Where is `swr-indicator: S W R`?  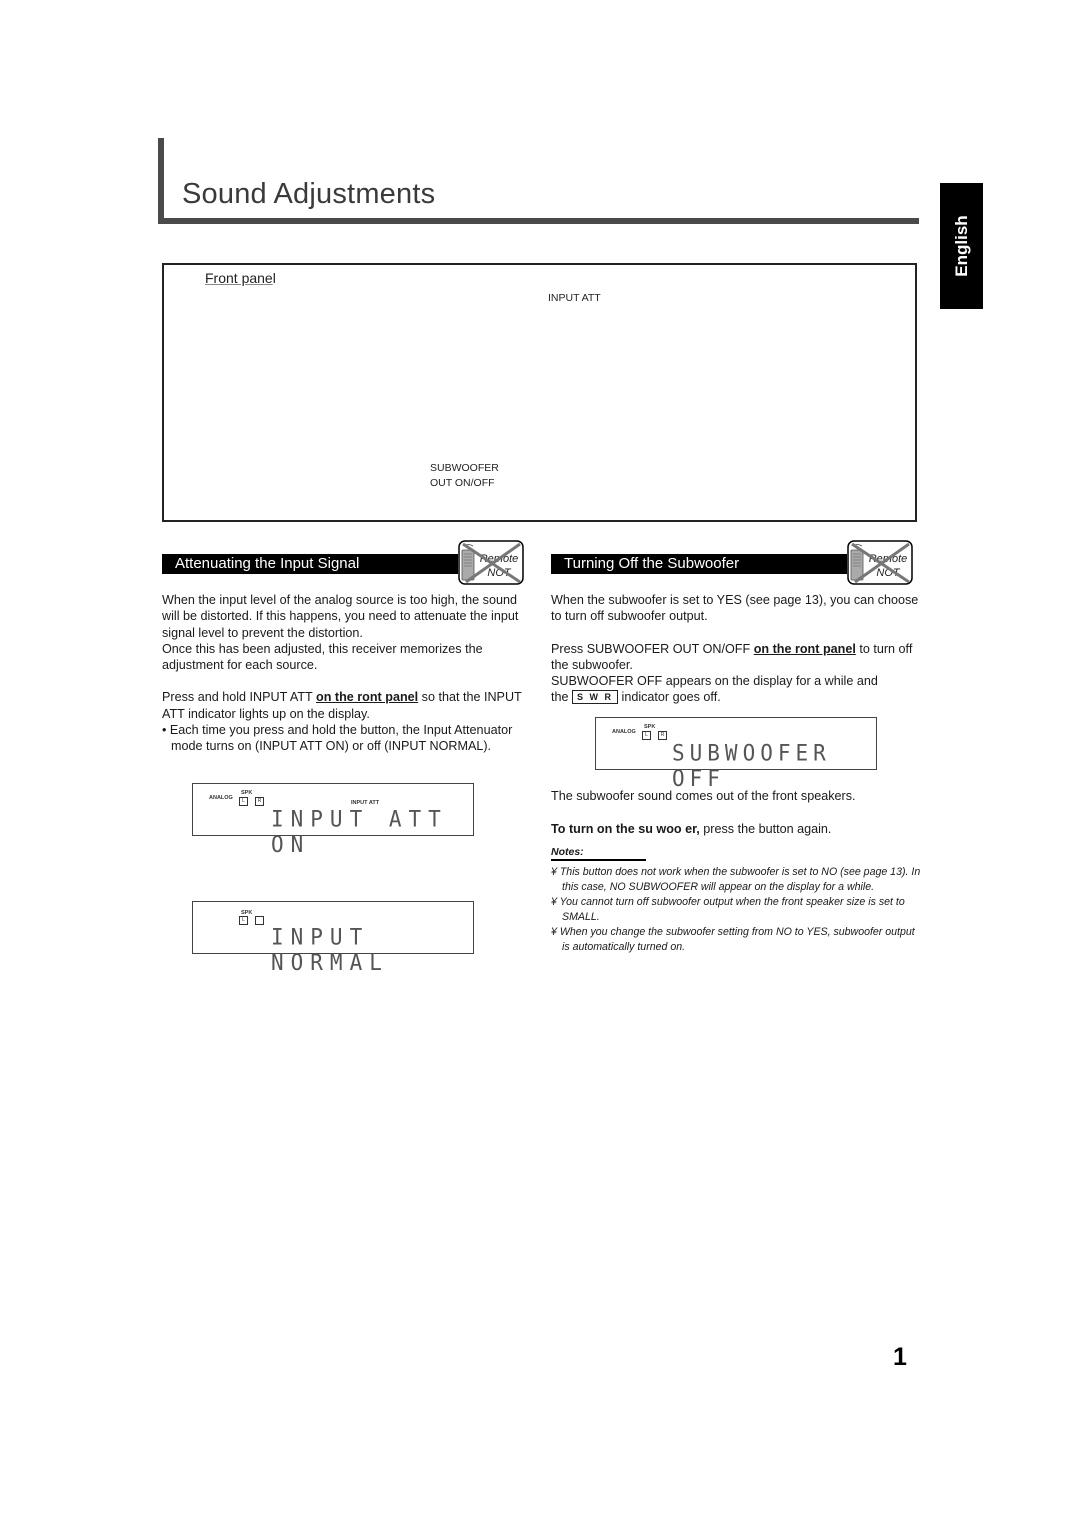
swr-indicator: S W R is located at coordinates (595, 697).